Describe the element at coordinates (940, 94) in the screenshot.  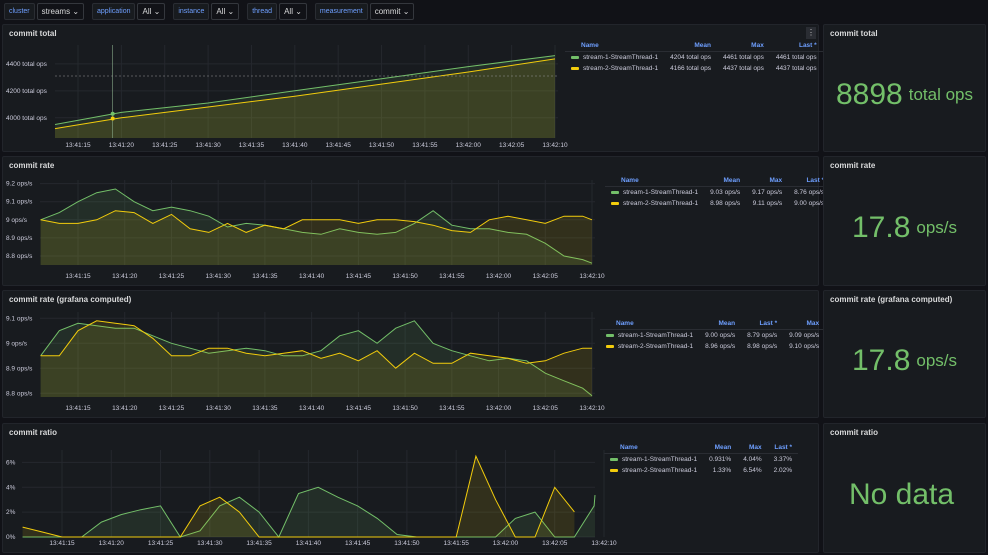
I see `stat-unit: total ops` at that location.